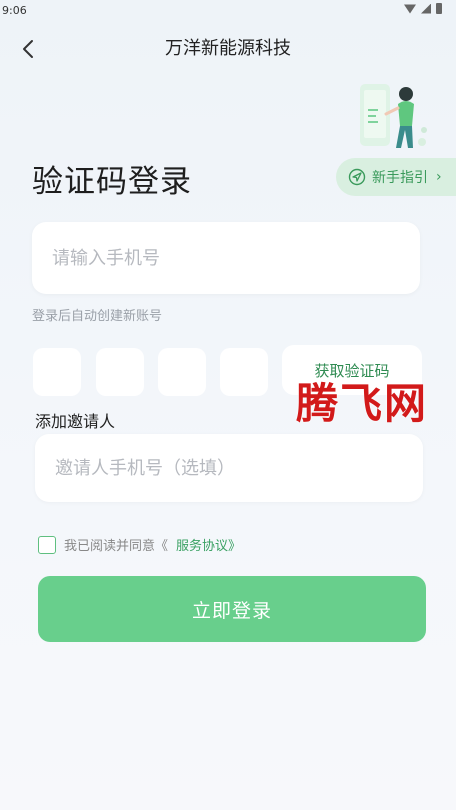 Image resolution: width=456 pixels, height=810 pixels. What do you see at coordinates (232, 609) in the screenshot?
I see `login-button: 立即登录` at bounding box center [232, 609].